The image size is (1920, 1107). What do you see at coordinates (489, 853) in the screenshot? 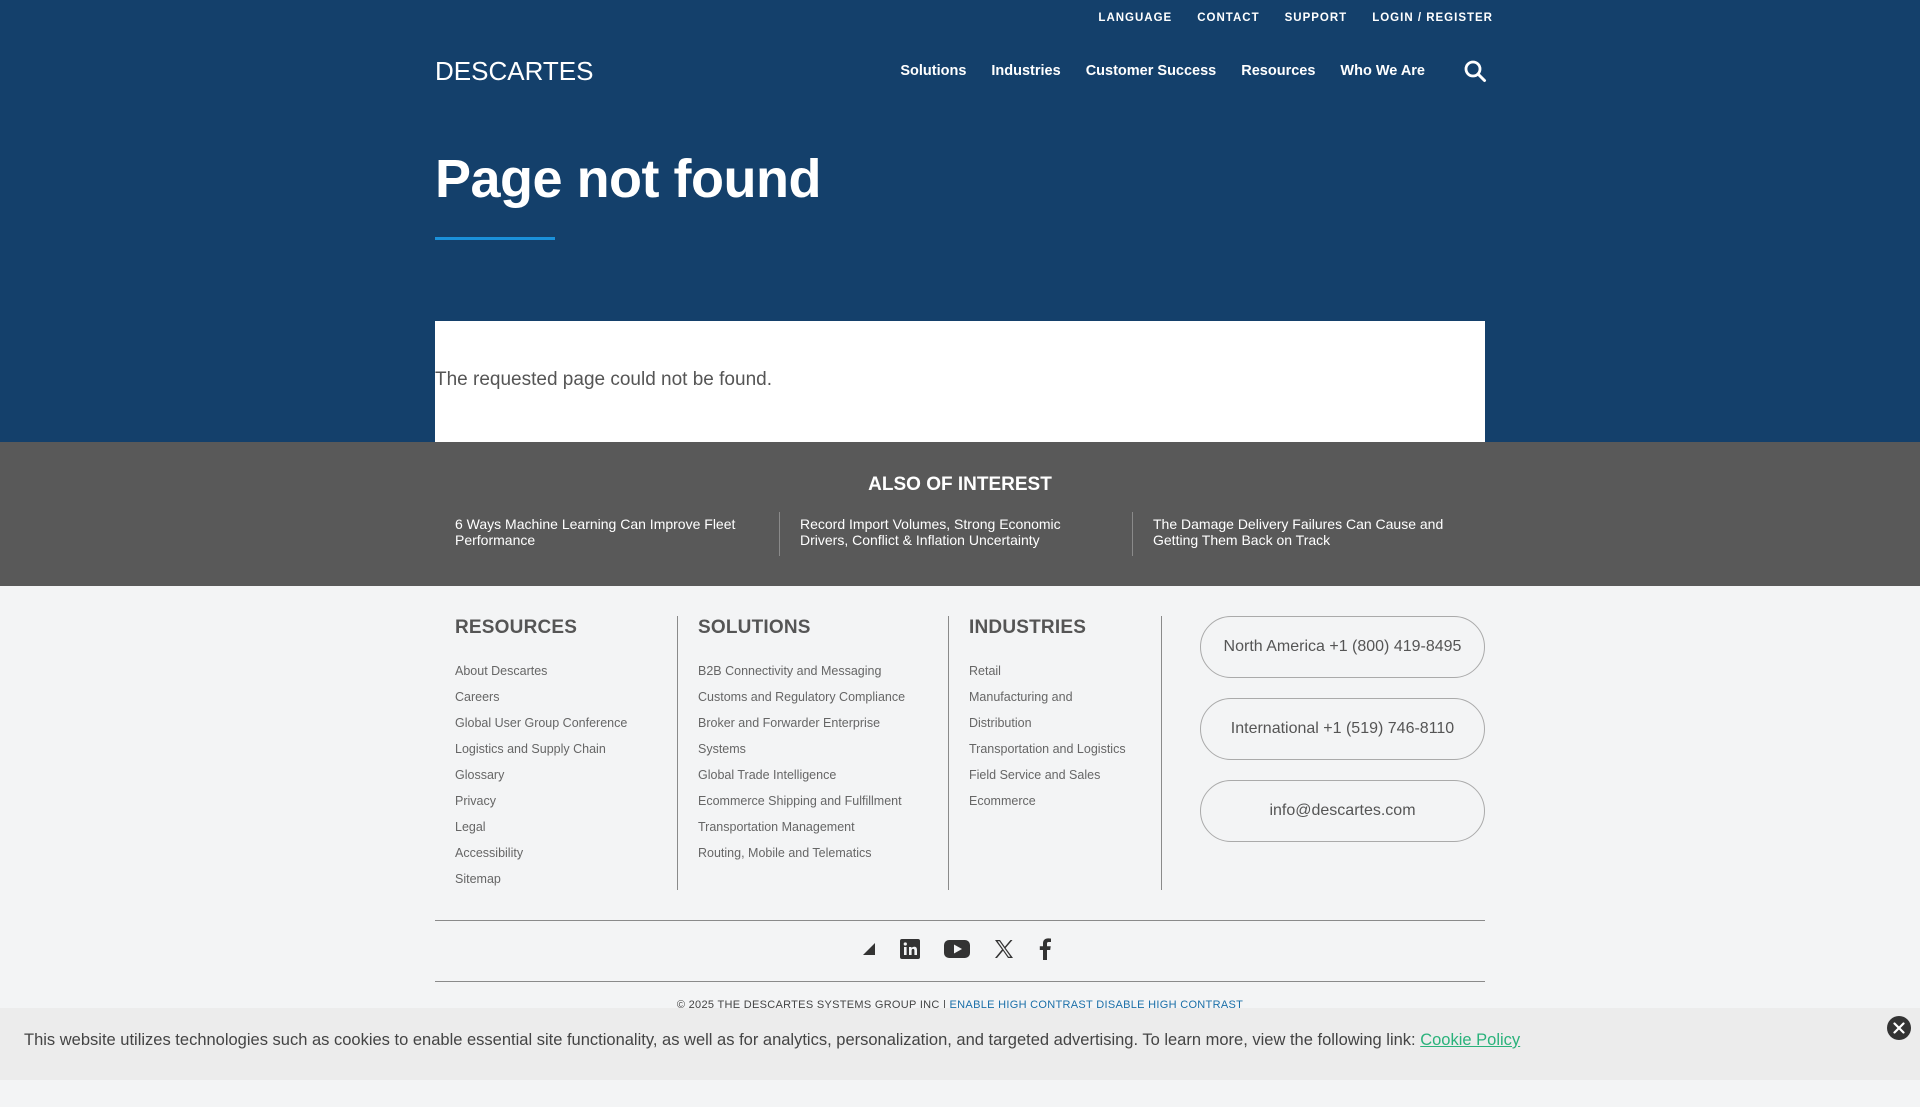
I see `footer-link: Accessibility` at bounding box center [489, 853].